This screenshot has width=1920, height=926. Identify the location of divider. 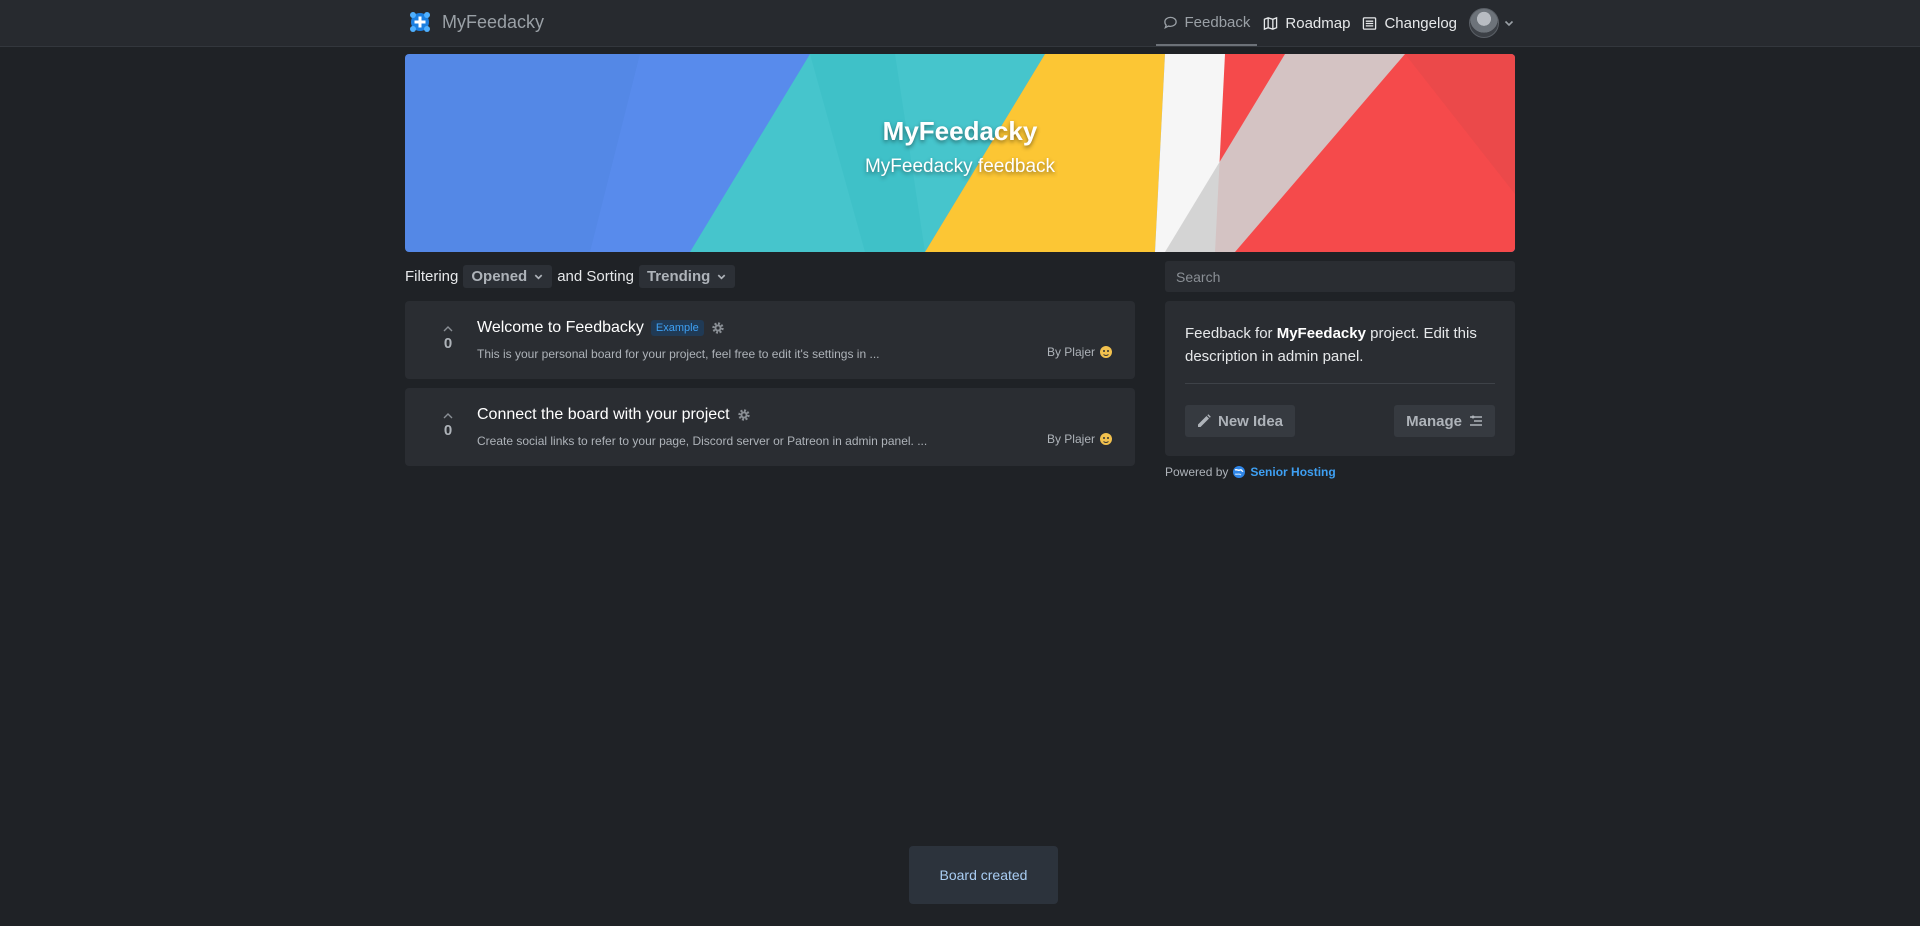
(1340, 383).